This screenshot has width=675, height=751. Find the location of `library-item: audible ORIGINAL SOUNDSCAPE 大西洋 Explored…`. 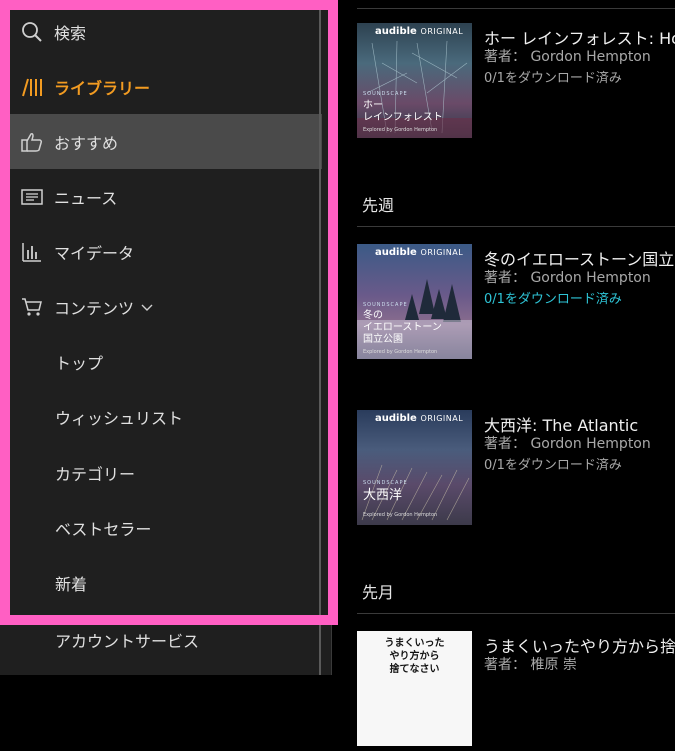

library-item: audible ORIGINAL SOUNDSCAPE 大西洋 Explored… is located at coordinates (516, 470).